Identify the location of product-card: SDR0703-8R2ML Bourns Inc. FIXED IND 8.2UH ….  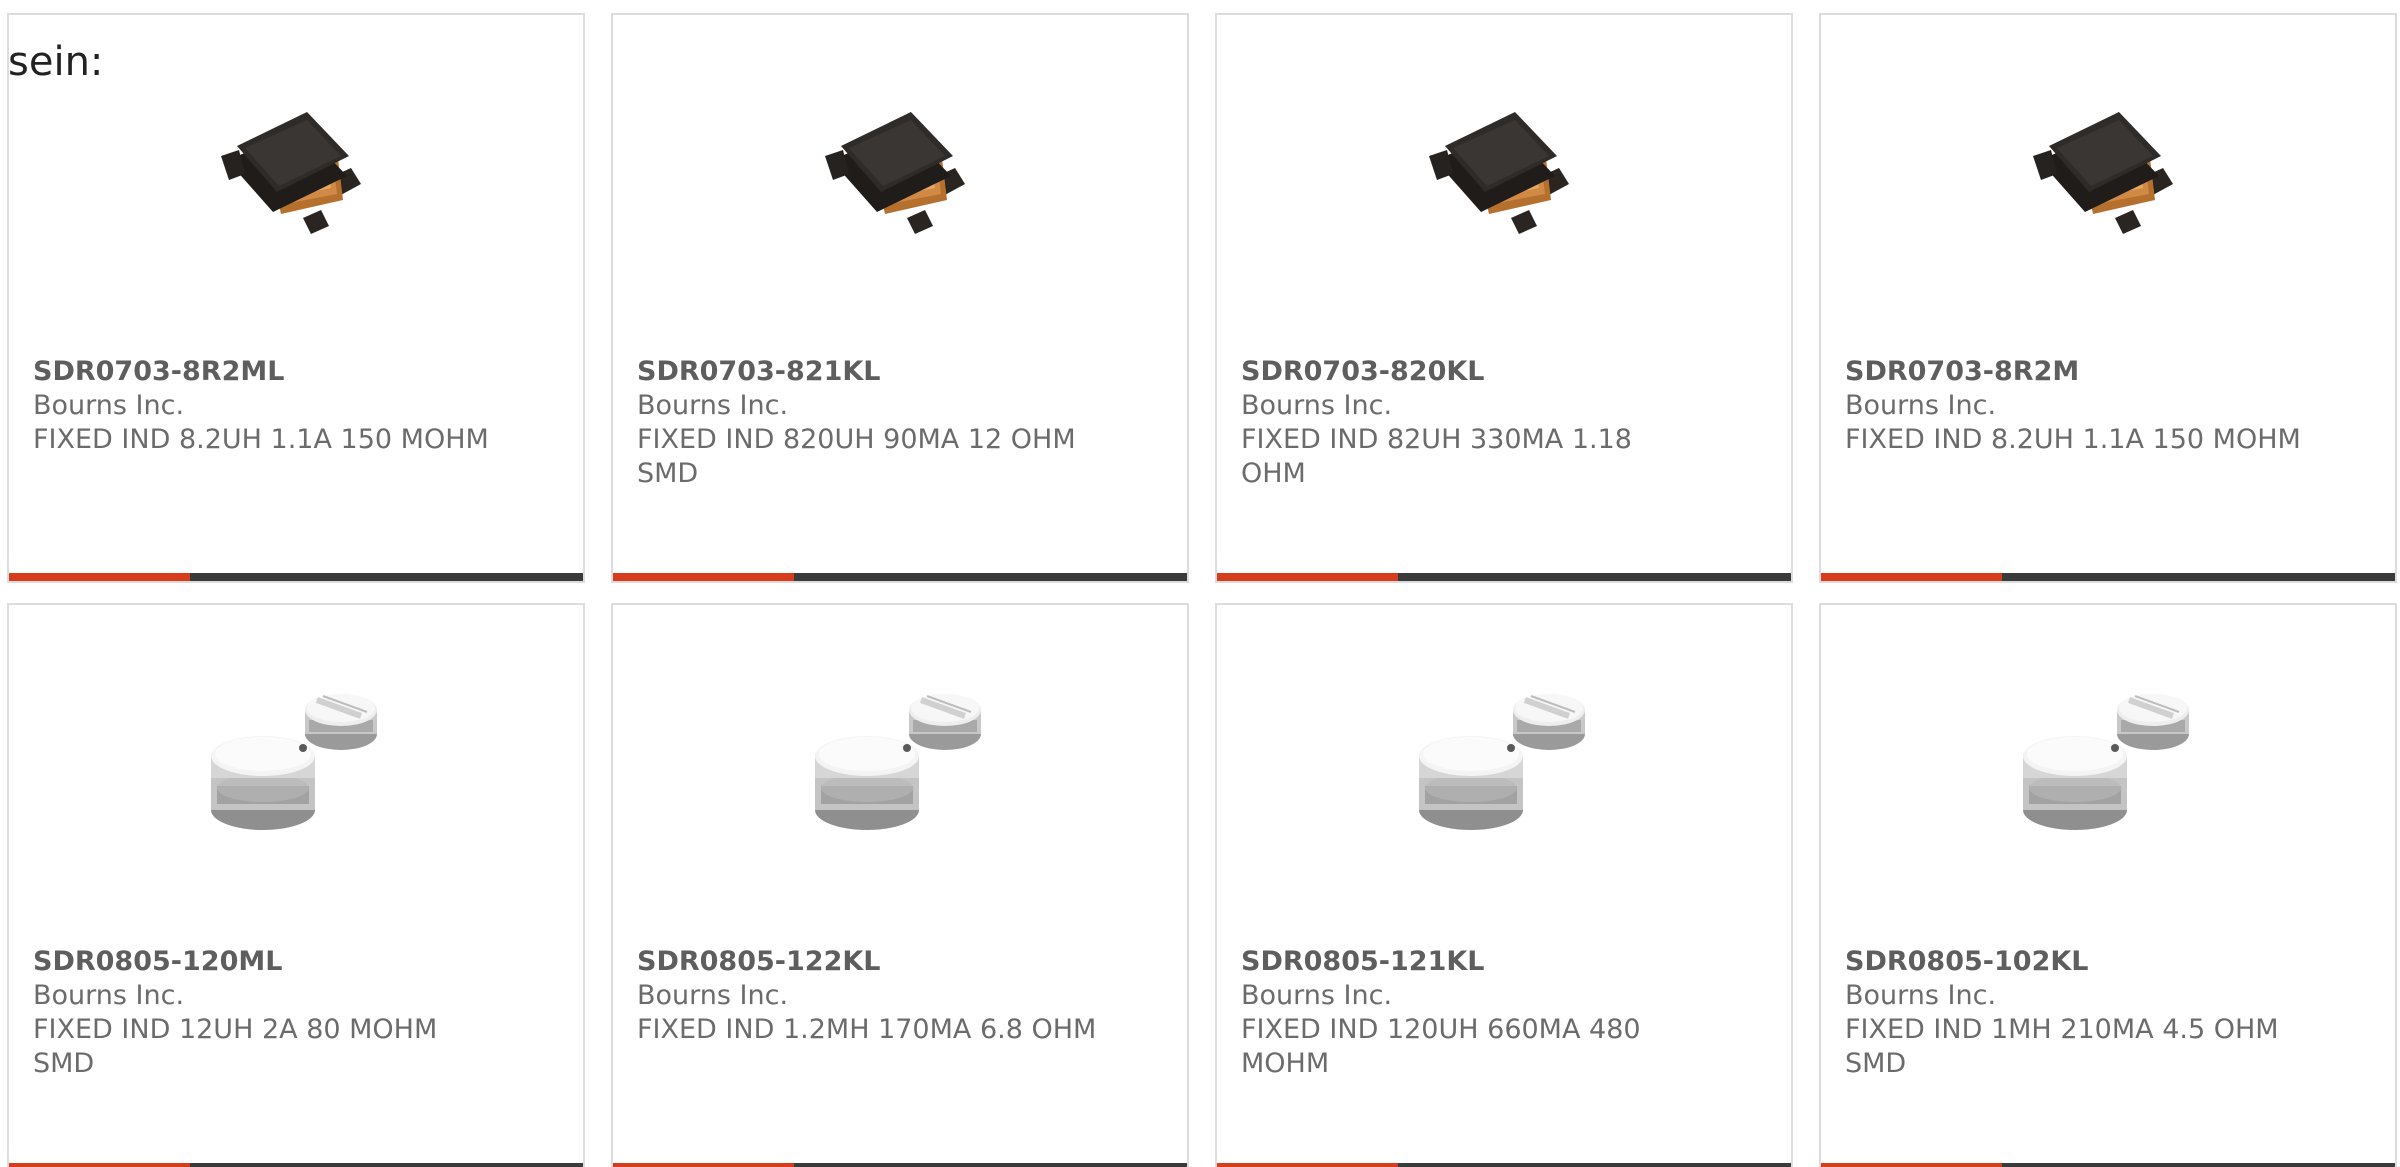
(296, 298).